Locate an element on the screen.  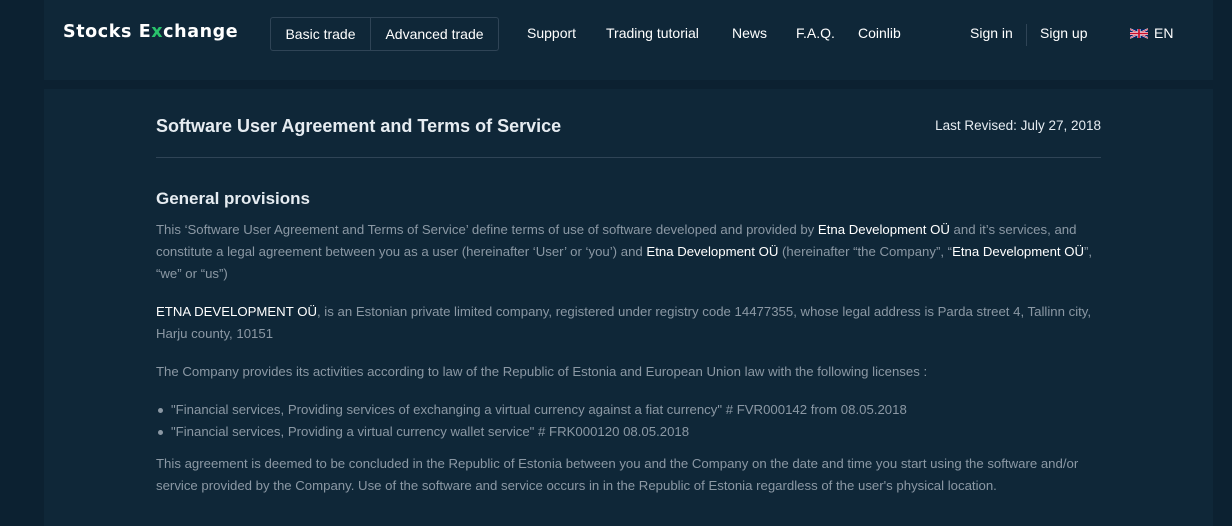
nav-coinlib: Coinlib is located at coordinates (879, 33).